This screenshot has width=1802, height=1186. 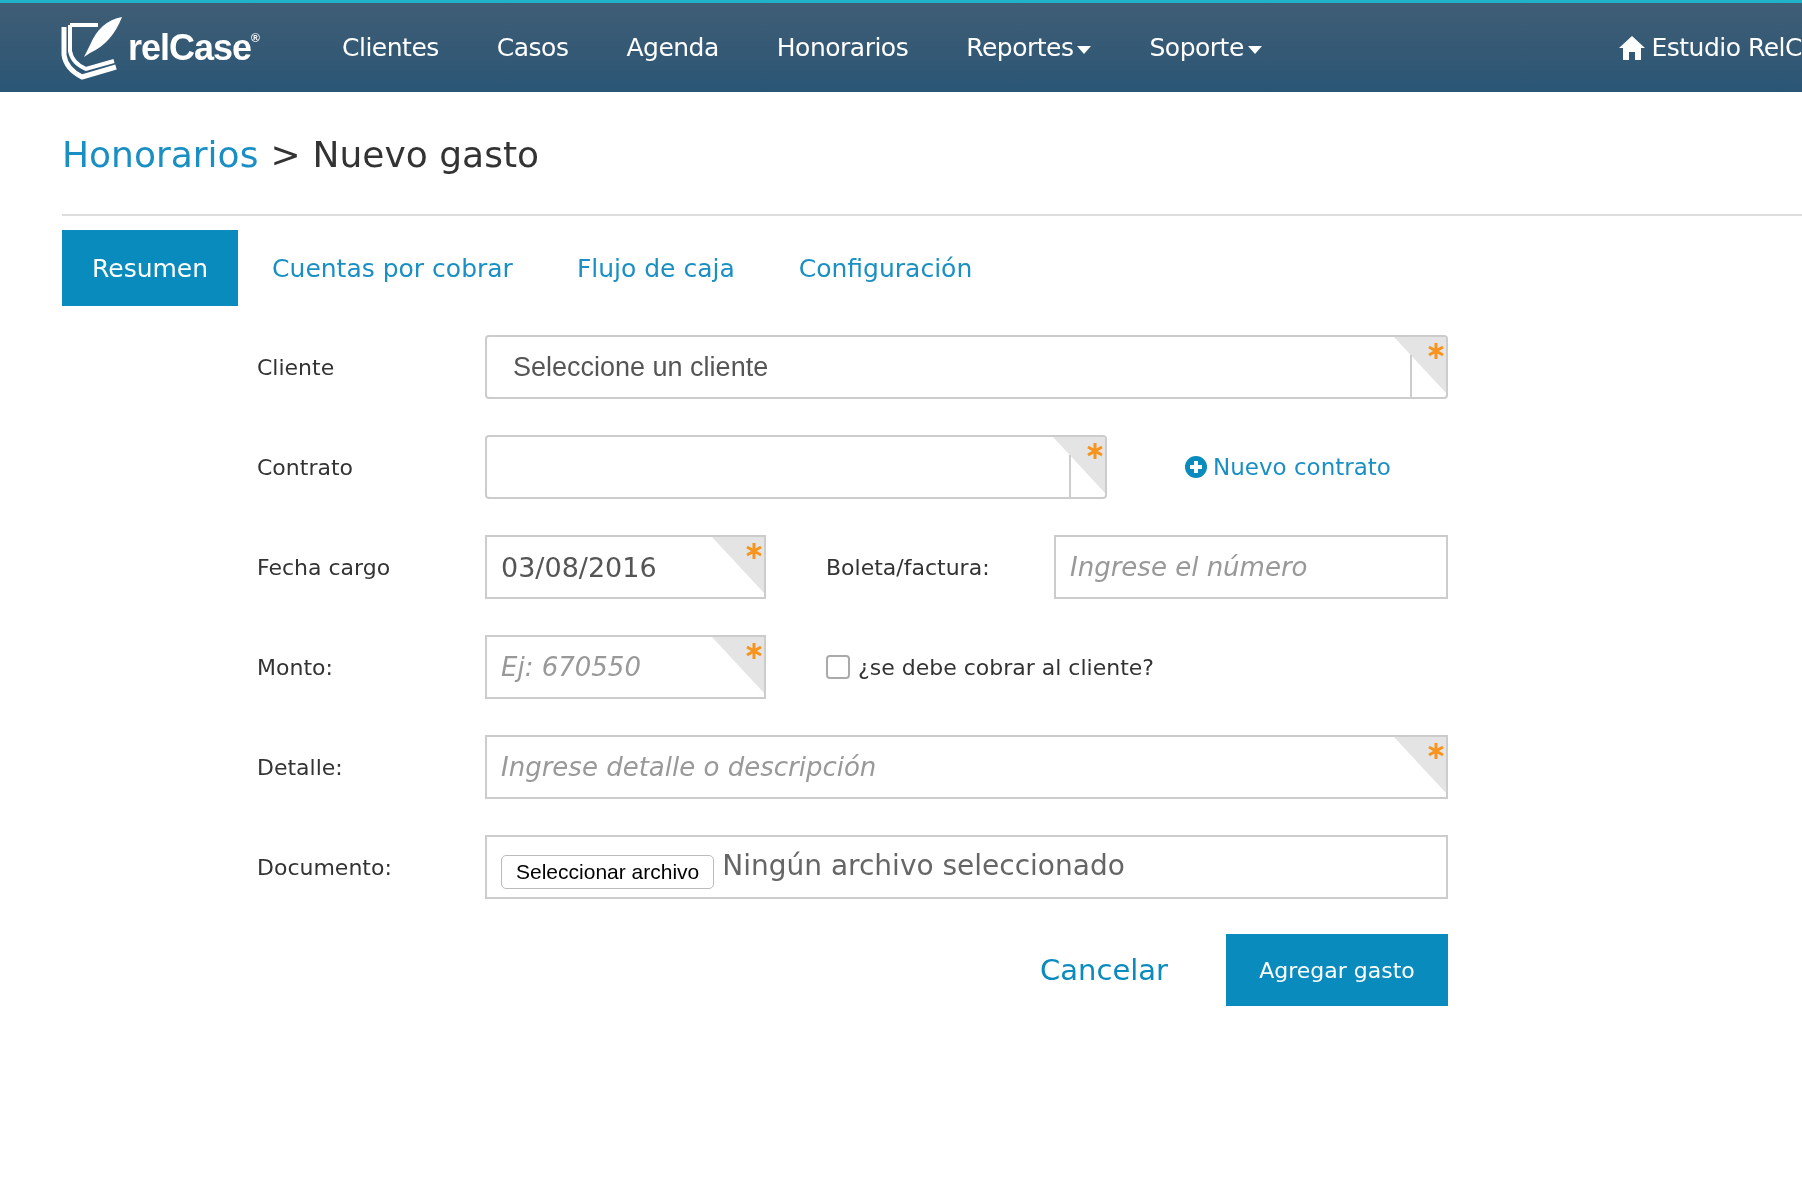 What do you see at coordinates (885, 268) in the screenshot?
I see `tab: Configuración` at bounding box center [885, 268].